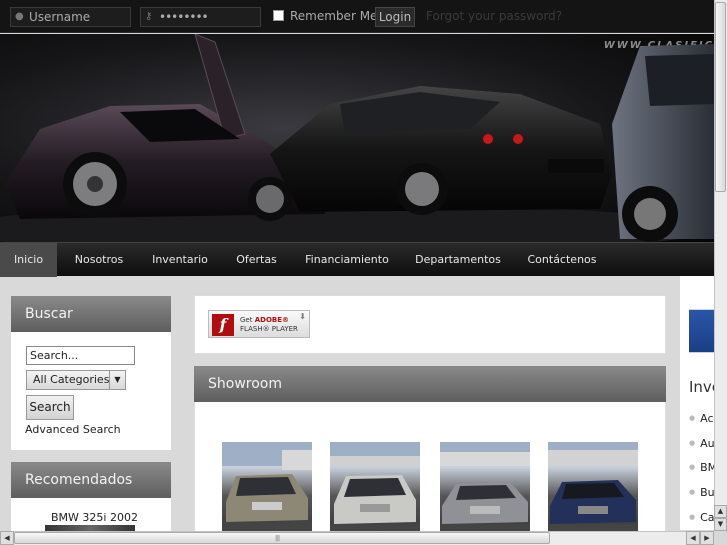 Image resolution: width=727 pixels, height=545 pixels. What do you see at coordinates (720, 97) in the screenshot?
I see `vertical-scrollbar-thumb` at bounding box center [720, 97].